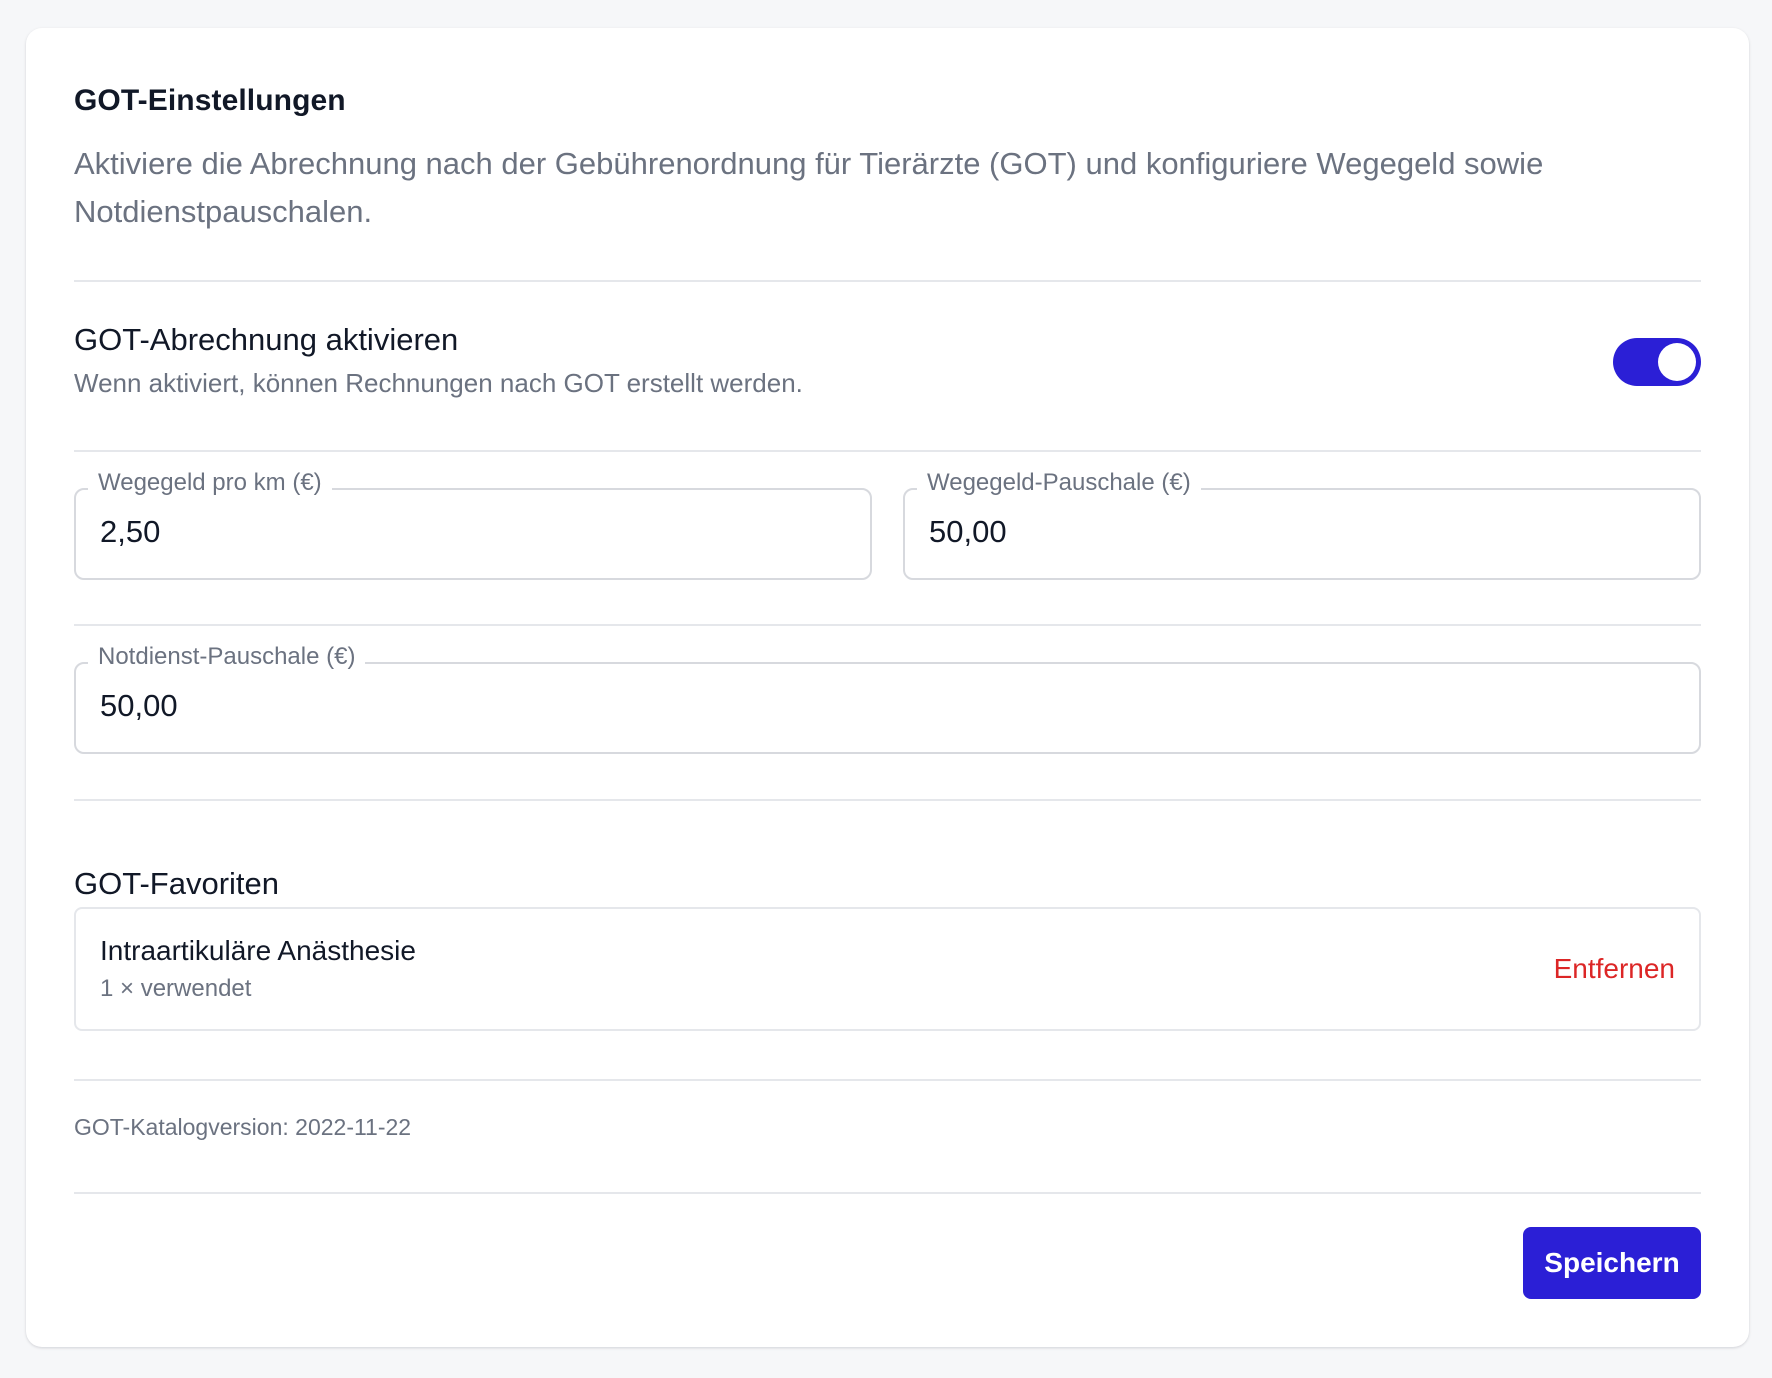 This screenshot has height=1378, width=1772. Describe the element at coordinates (130, 532) in the screenshot. I see `travel-per-km-value: 2,50` at that location.